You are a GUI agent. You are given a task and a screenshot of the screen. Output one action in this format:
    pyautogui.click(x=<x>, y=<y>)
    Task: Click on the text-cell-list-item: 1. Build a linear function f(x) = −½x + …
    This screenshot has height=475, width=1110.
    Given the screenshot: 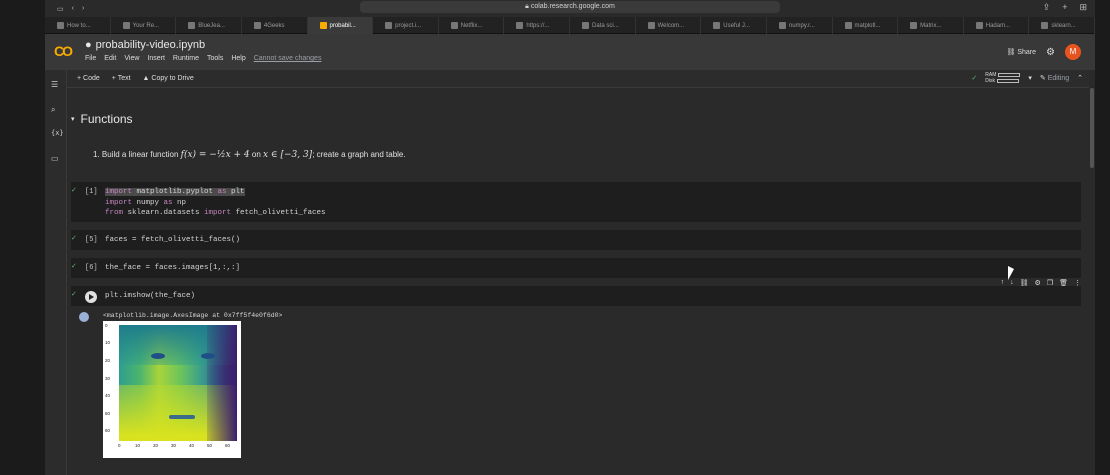 What is the action you would take?
    pyautogui.click(x=249, y=155)
    